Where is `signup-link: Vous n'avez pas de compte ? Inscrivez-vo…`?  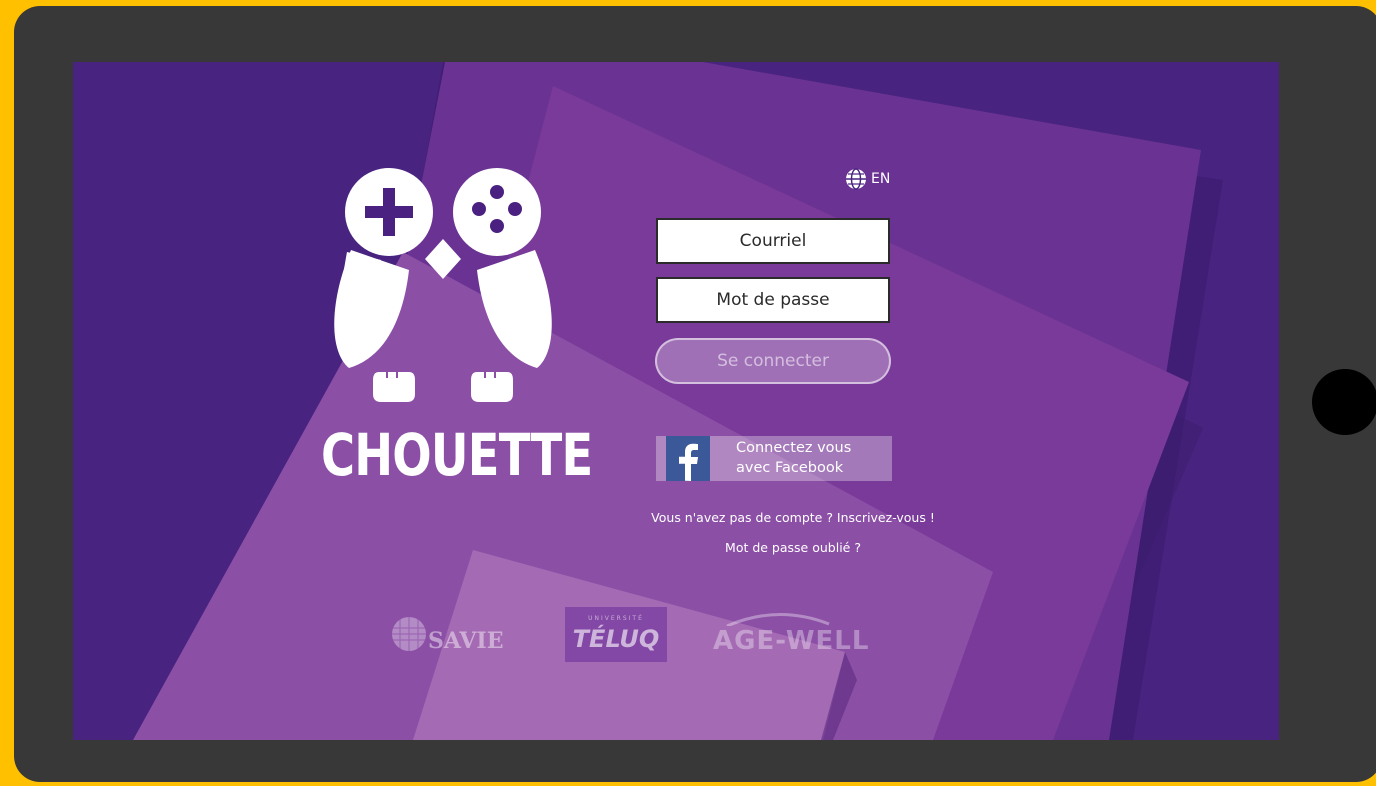 signup-link: Vous n'avez pas de compte ? Inscrivez-vo… is located at coordinates (793, 517).